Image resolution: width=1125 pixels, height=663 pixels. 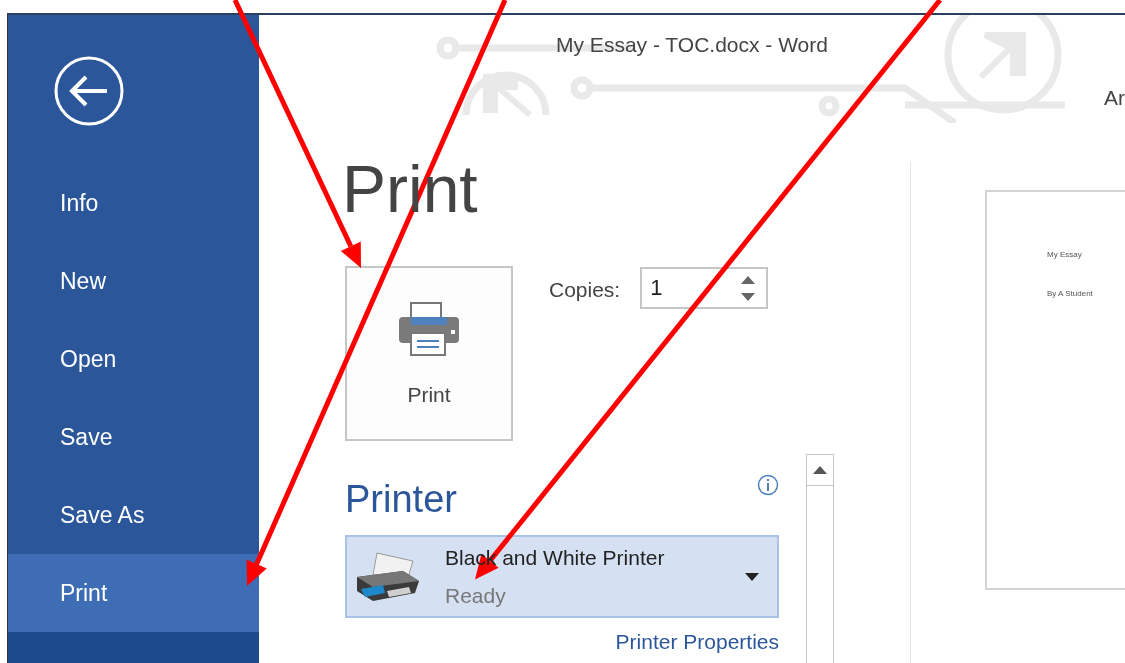 What do you see at coordinates (585, 290) in the screenshot?
I see `copies-label: Copies:` at bounding box center [585, 290].